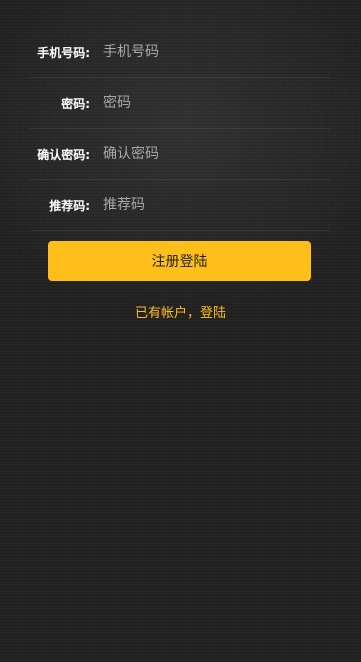 This screenshot has height=662, width=361. I want to click on phone-row: 手机号码:, so click(180, 52).